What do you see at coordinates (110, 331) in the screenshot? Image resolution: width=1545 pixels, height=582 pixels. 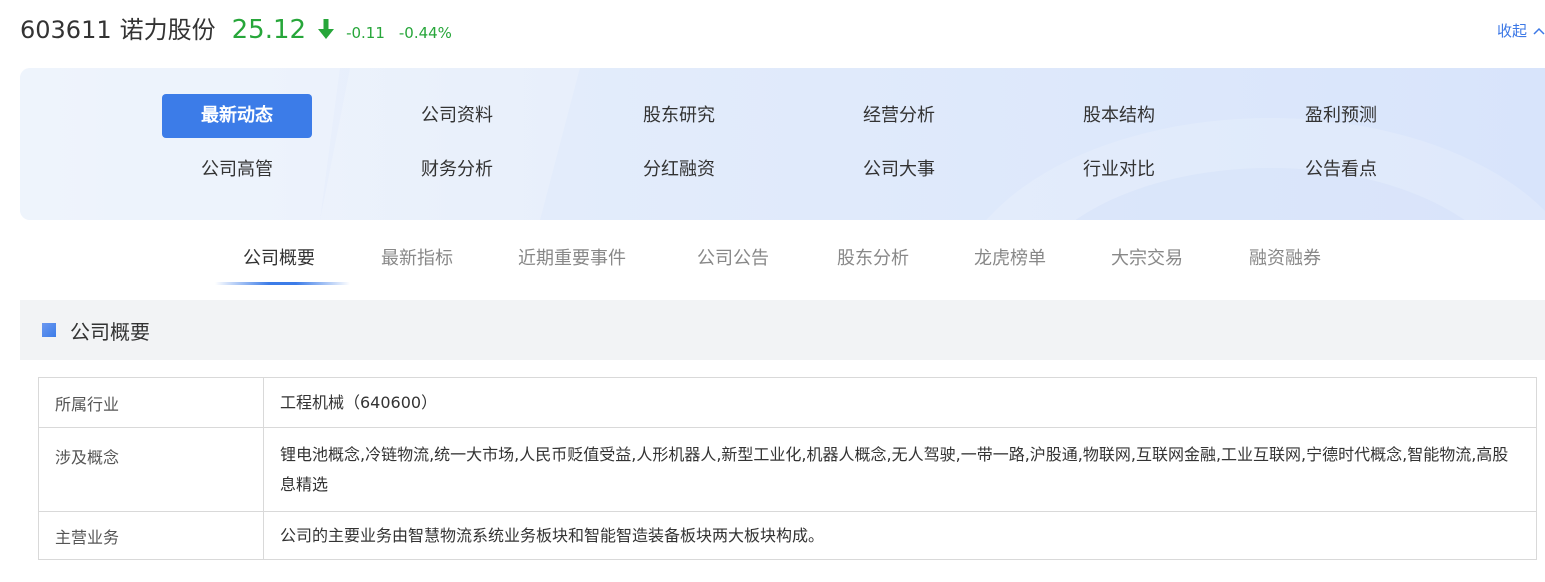 I see `section-title: 公司概要` at bounding box center [110, 331].